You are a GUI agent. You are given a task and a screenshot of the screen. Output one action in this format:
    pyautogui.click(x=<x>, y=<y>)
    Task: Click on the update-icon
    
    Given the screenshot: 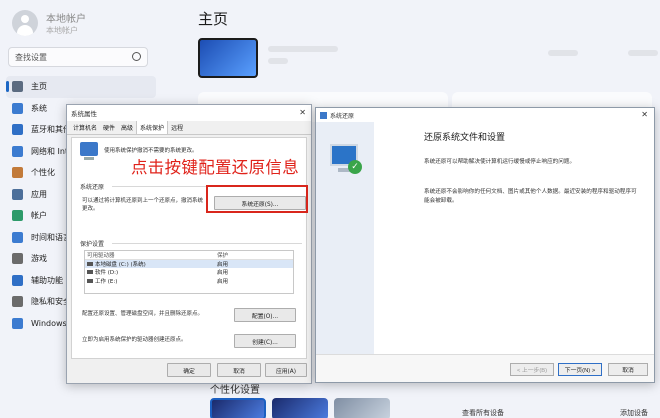 What is the action you would take?
    pyautogui.click(x=17, y=323)
    